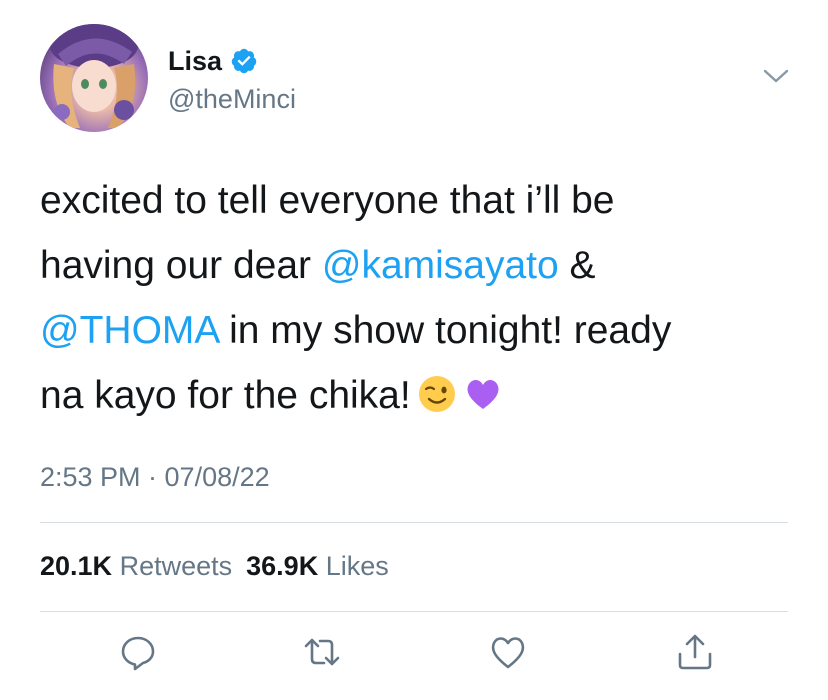  I want to click on likes-count: 36.9K, so click(282, 566).